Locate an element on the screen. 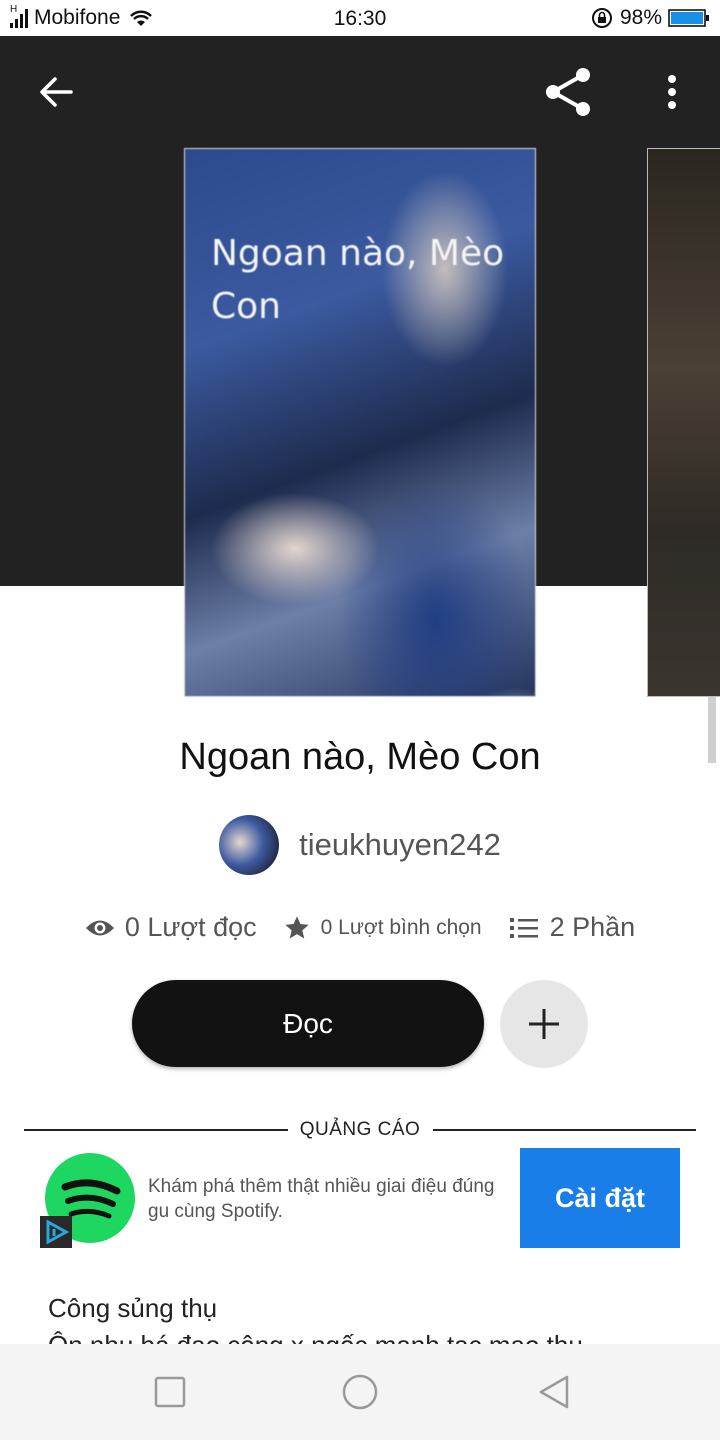 The width and height of the screenshot is (720, 1440). eye-icon is located at coordinates (99, 927).